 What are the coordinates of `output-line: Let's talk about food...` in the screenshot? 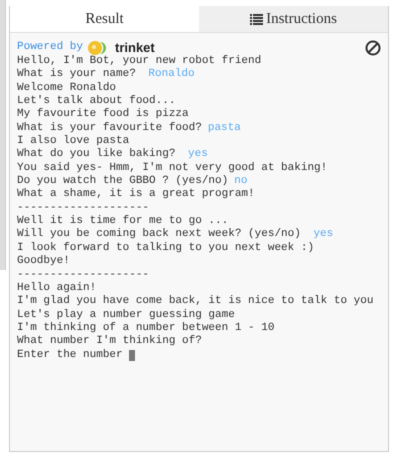 It's located at (96, 101).